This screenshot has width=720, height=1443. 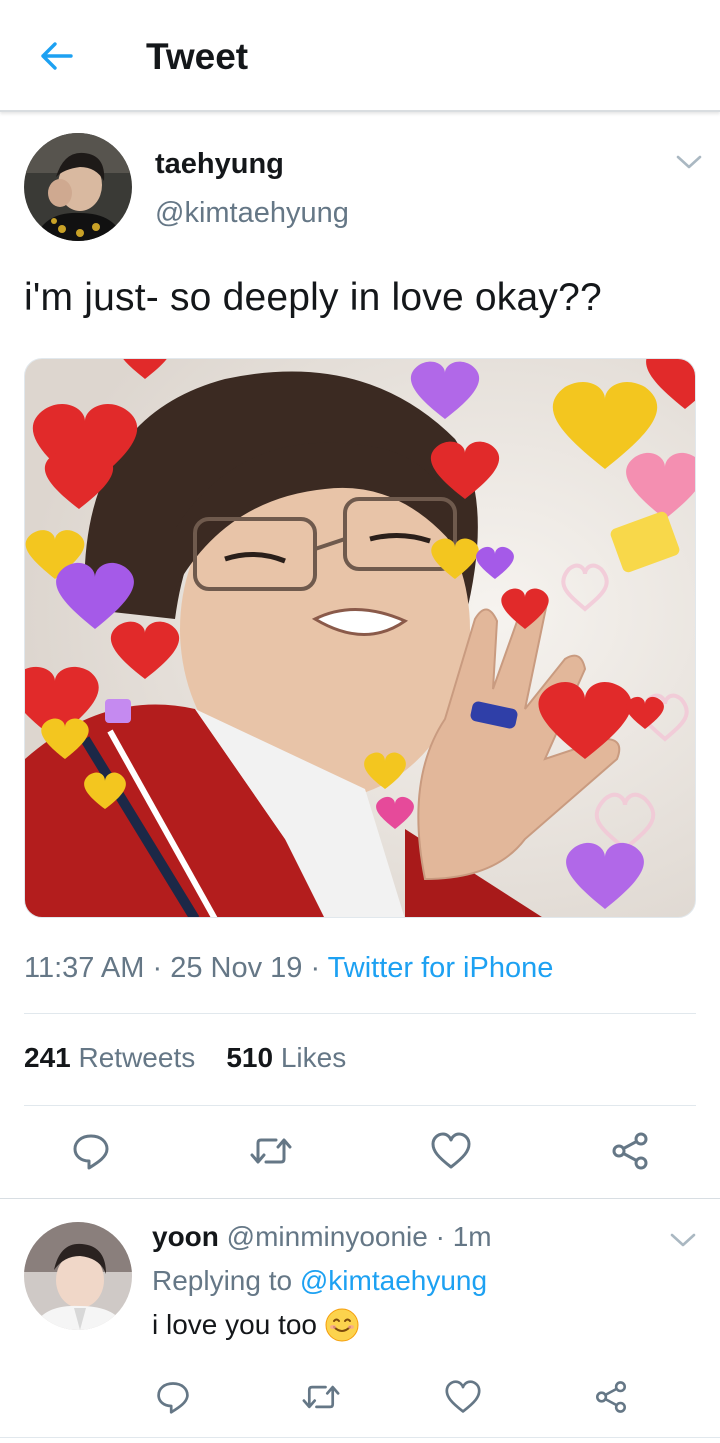 I want to click on tweet-stats: 241 Retweets 510 Likes, so click(x=185, y=1058).